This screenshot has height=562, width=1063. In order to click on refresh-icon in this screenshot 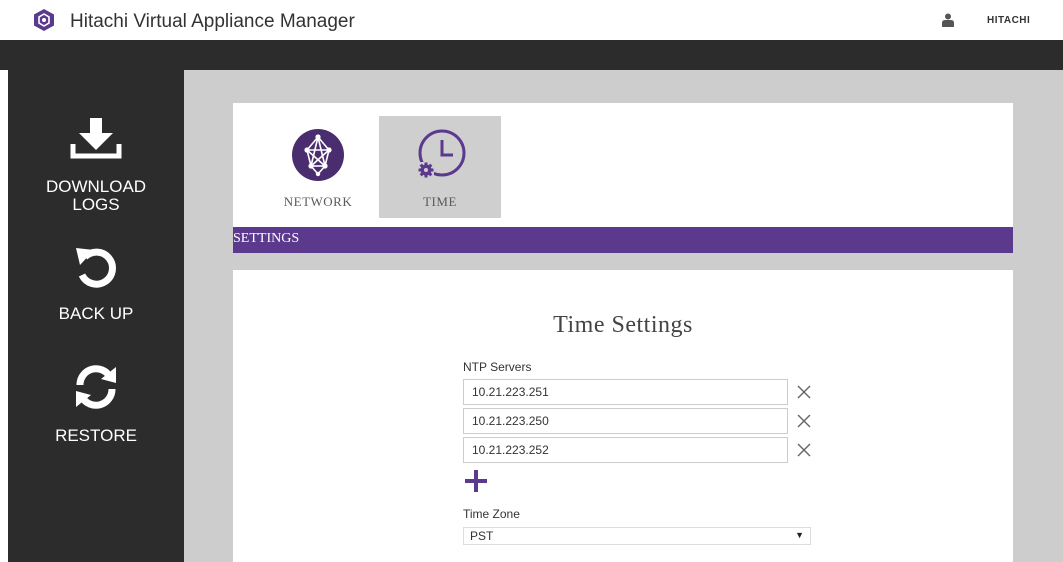, I will do `click(96, 387)`.